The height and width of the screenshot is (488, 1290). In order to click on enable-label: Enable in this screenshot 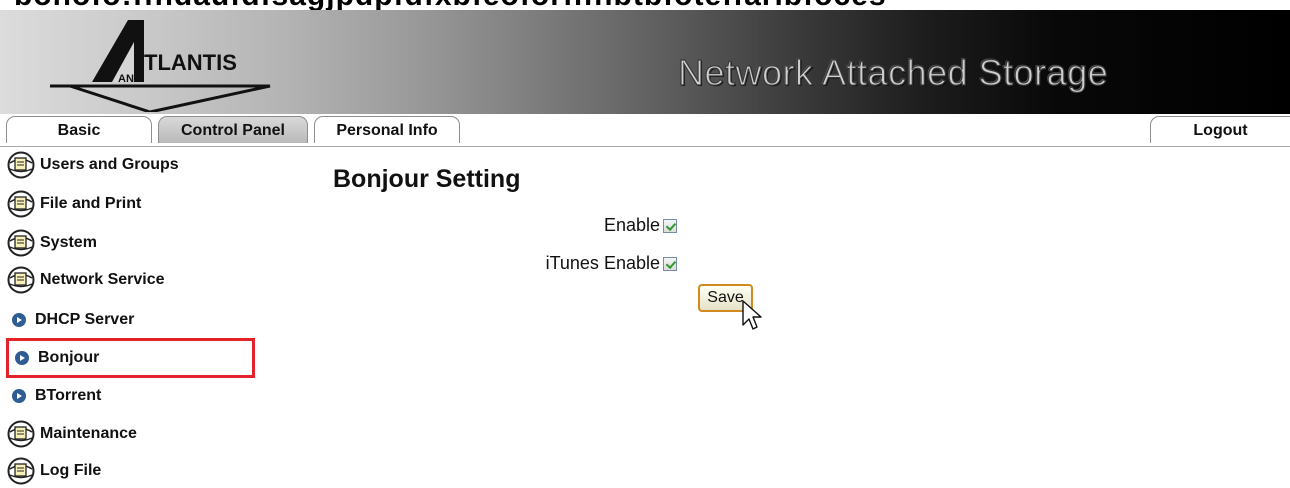, I will do `click(631, 225)`.